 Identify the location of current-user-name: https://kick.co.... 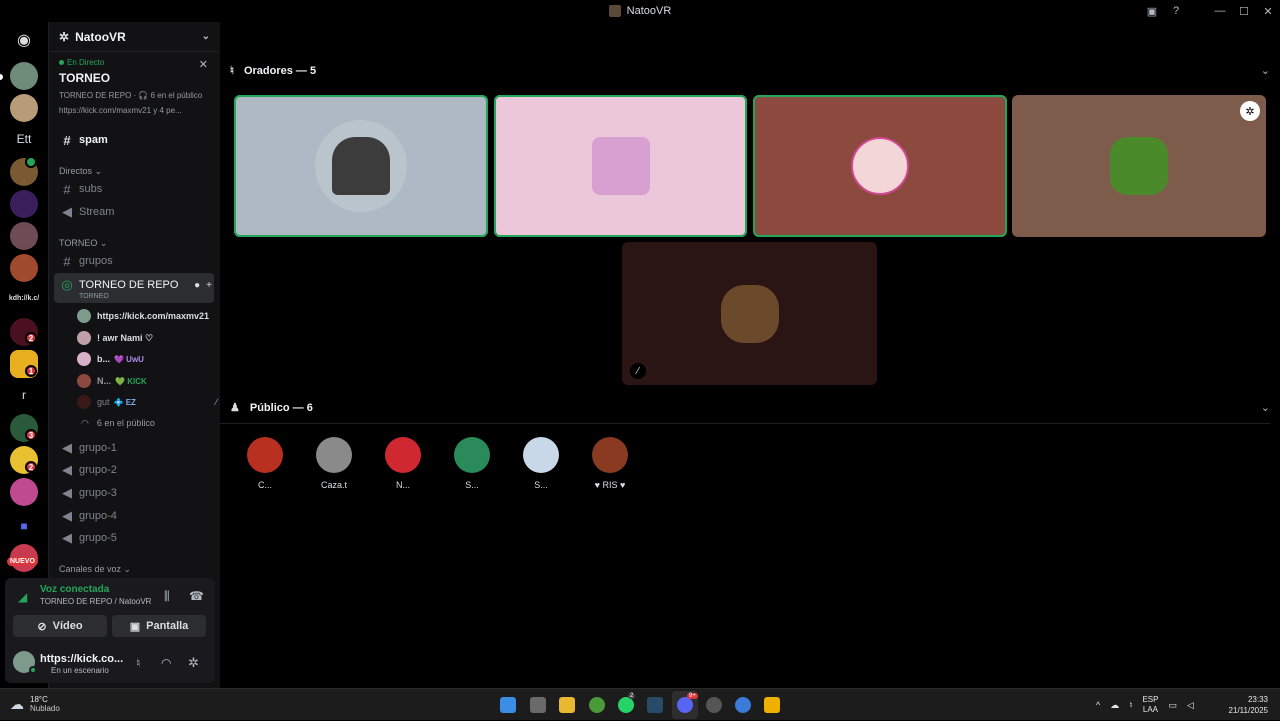
(81, 659).